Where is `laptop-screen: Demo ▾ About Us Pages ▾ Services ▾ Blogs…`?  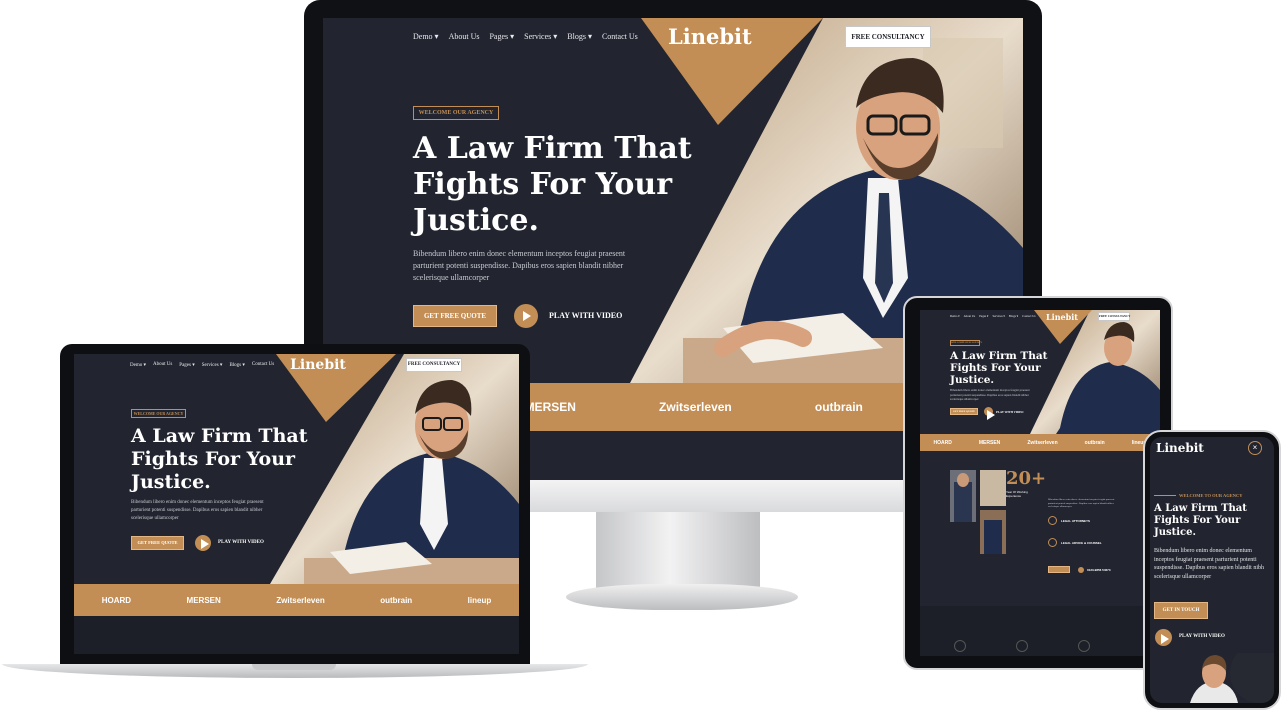 laptop-screen: Demo ▾ About Us Pages ▾ Services ▾ Blogs… is located at coordinates (296, 504).